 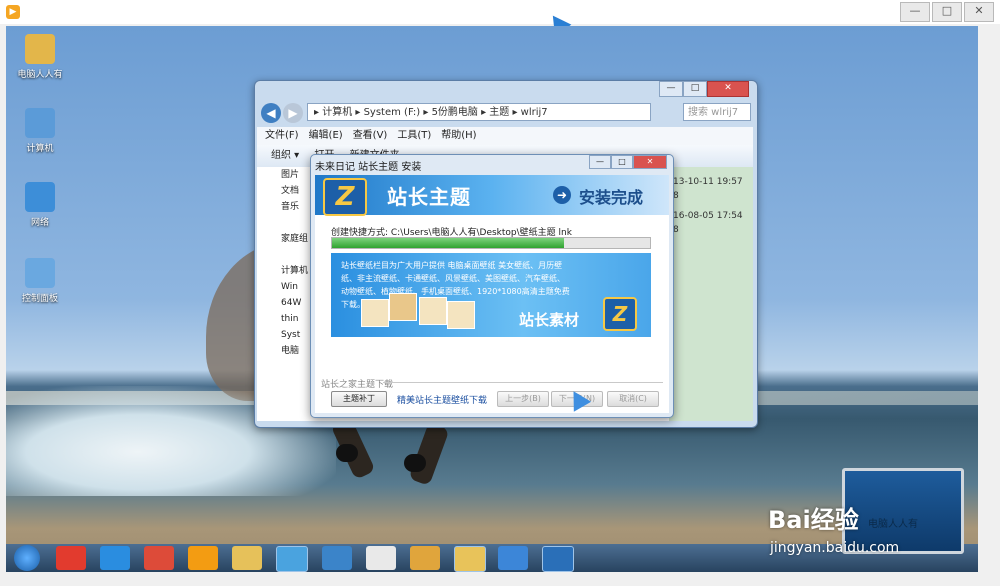 What do you see at coordinates (282, 136) in the screenshot?
I see `menu-file: 文件(F)` at bounding box center [282, 136].